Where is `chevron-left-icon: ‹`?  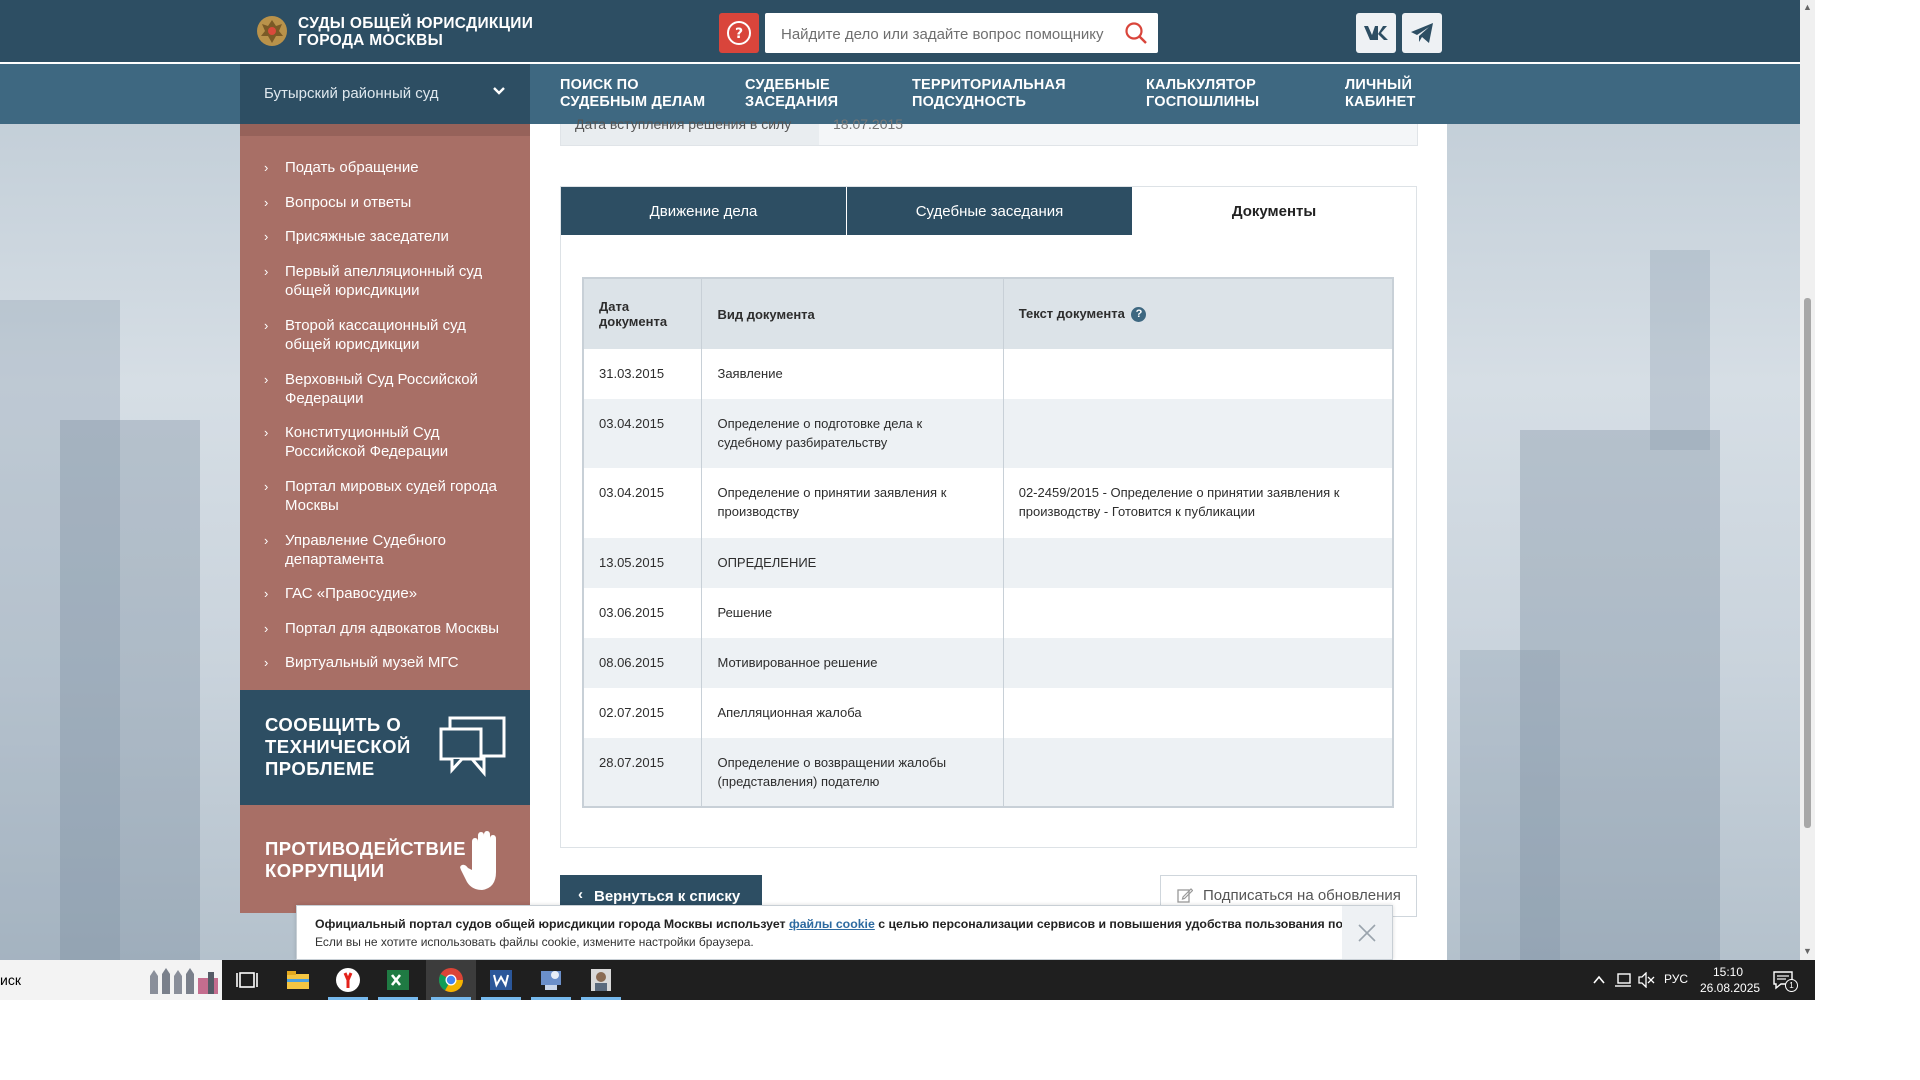
chevron-left-icon: ‹ is located at coordinates (580, 894).